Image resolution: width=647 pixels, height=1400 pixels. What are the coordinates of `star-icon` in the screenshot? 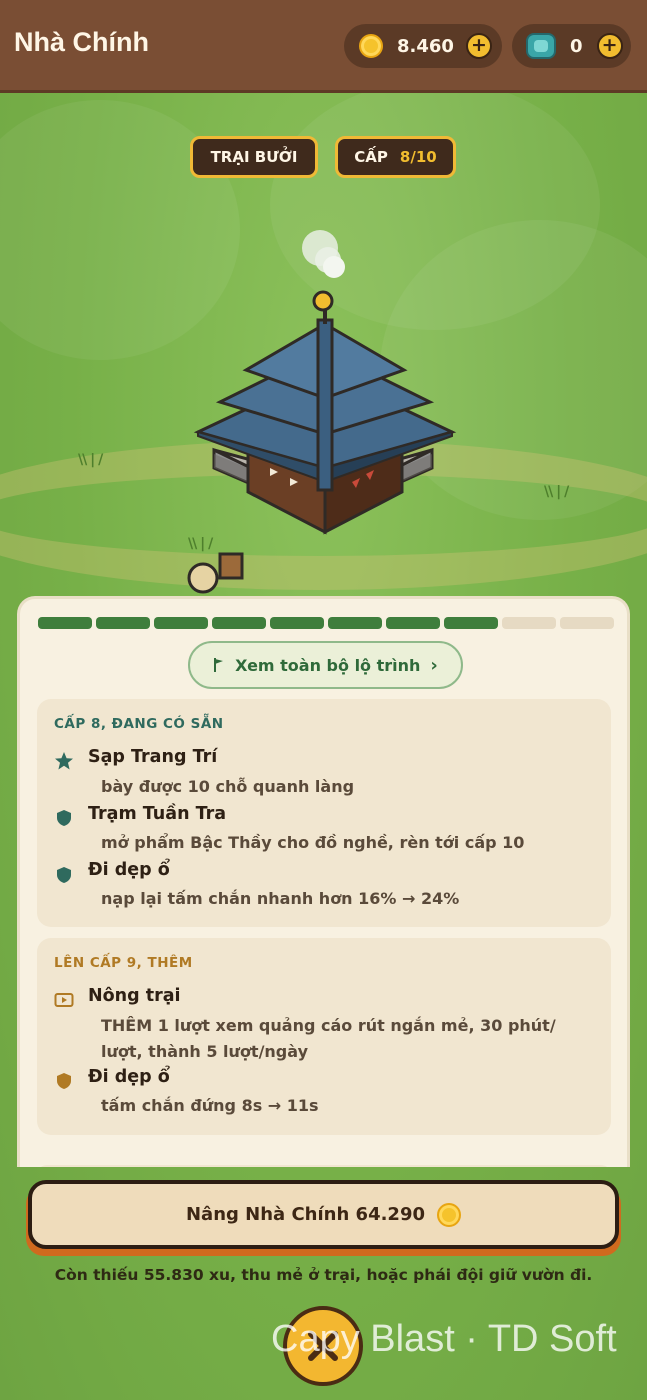 It's located at (64, 761).